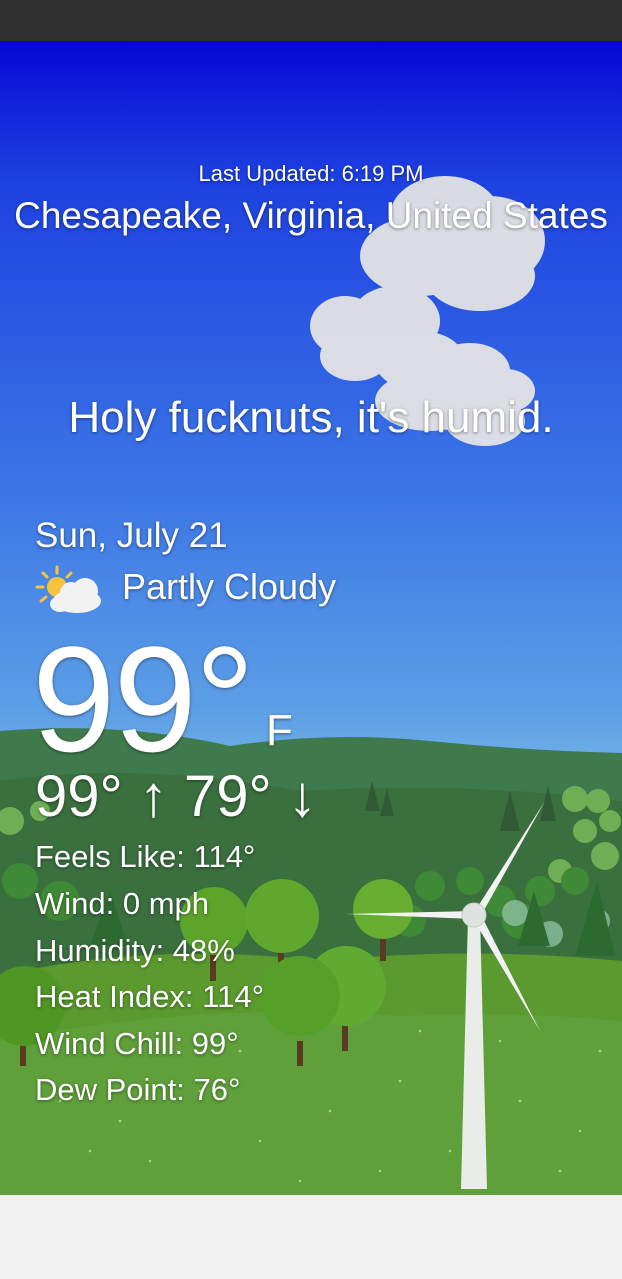 Image resolution: width=622 pixels, height=1279 pixels. Describe the element at coordinates (145, 856) in the screenshot. I see `feels-like-text: Feels Like: 114°` at that location.